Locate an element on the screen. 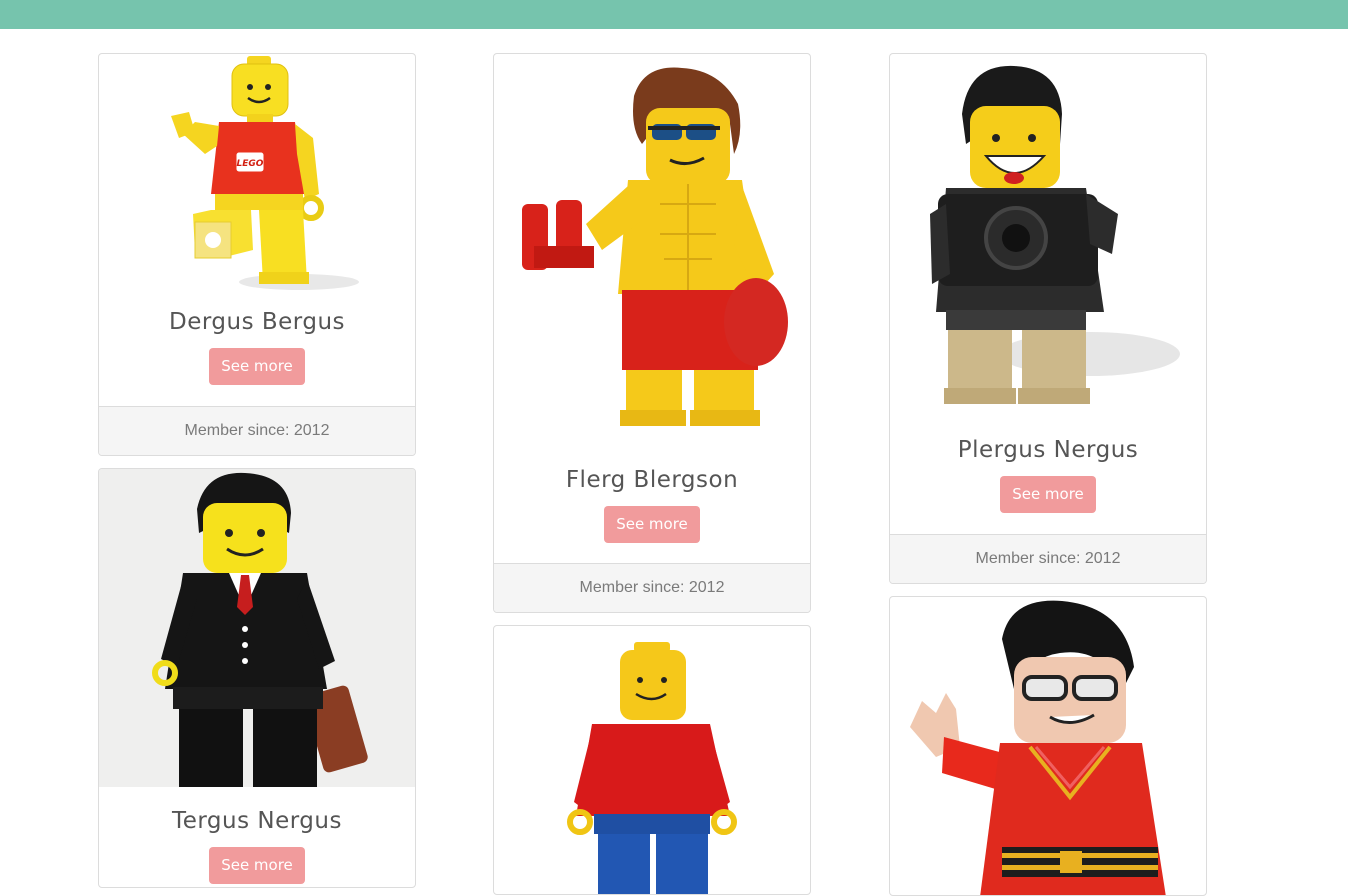 Image resolution: width=1348 pixels, height=896 pixels. member-photo: LEGO is located at coordinates (257, 179).